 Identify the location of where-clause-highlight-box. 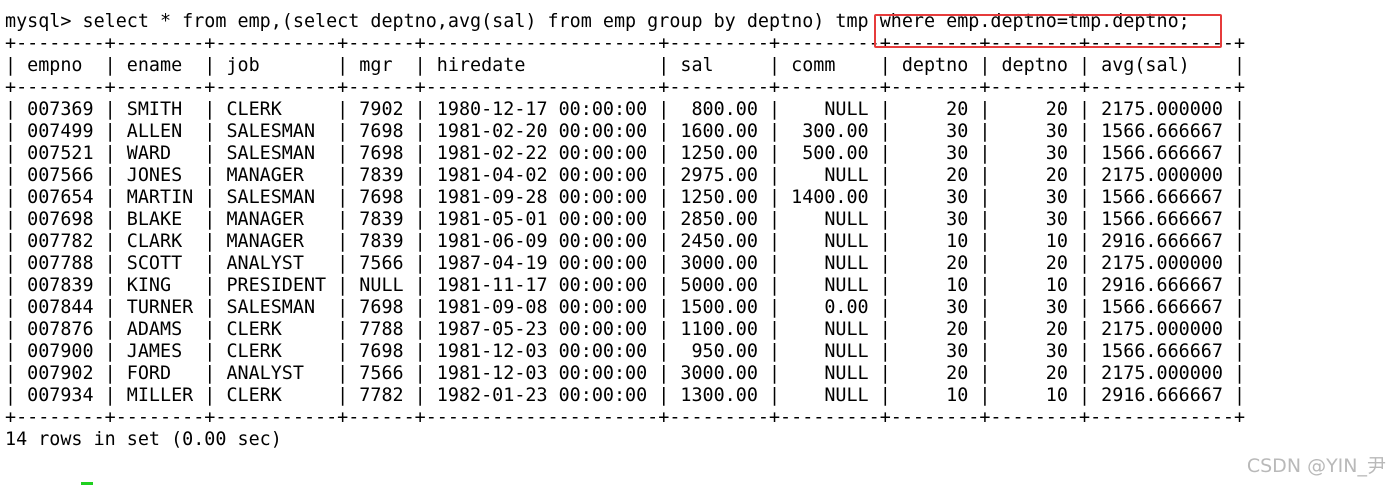
(1048, 31).